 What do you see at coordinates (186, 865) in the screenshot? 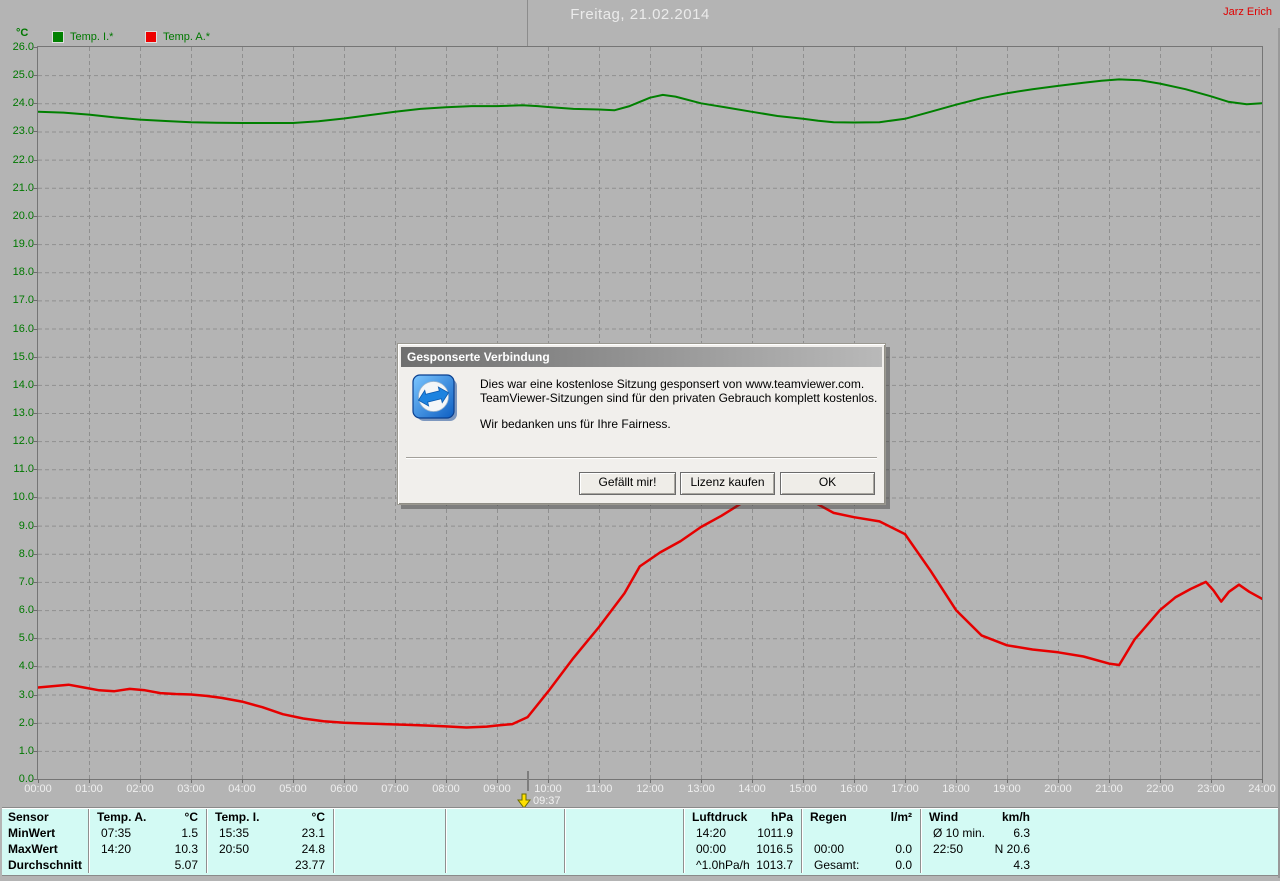
I see `table-row: 5.07` at bounding box center [186, 865].